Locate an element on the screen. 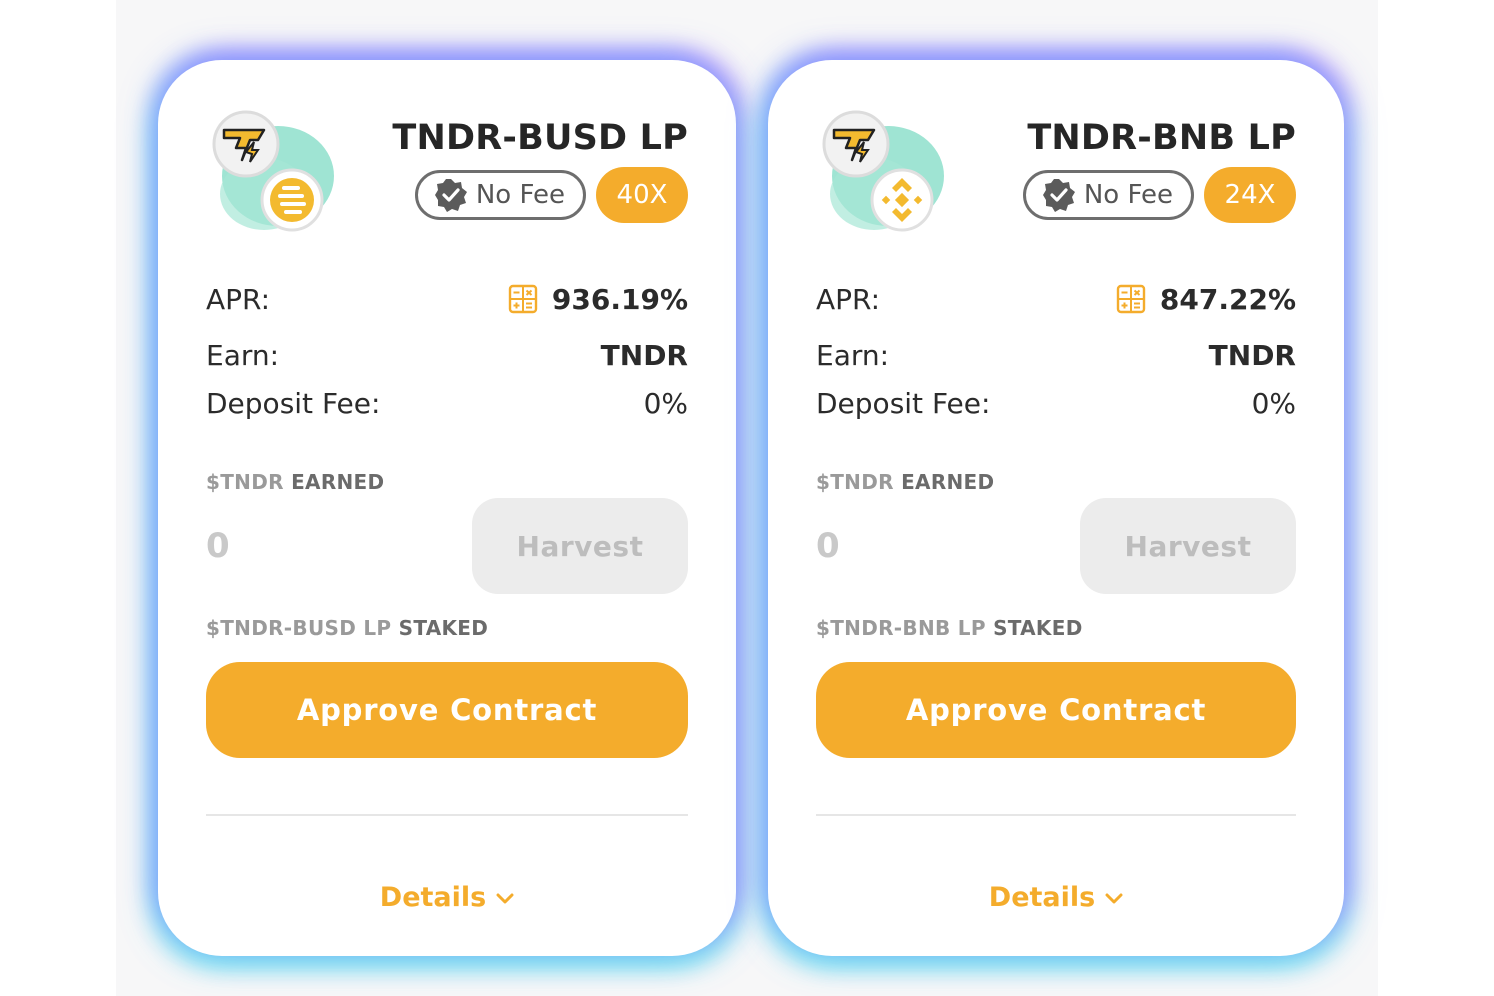 This screenshot has height=996, width=1494. tndr-busd-pair-icon is located at coordinates (273, 171).